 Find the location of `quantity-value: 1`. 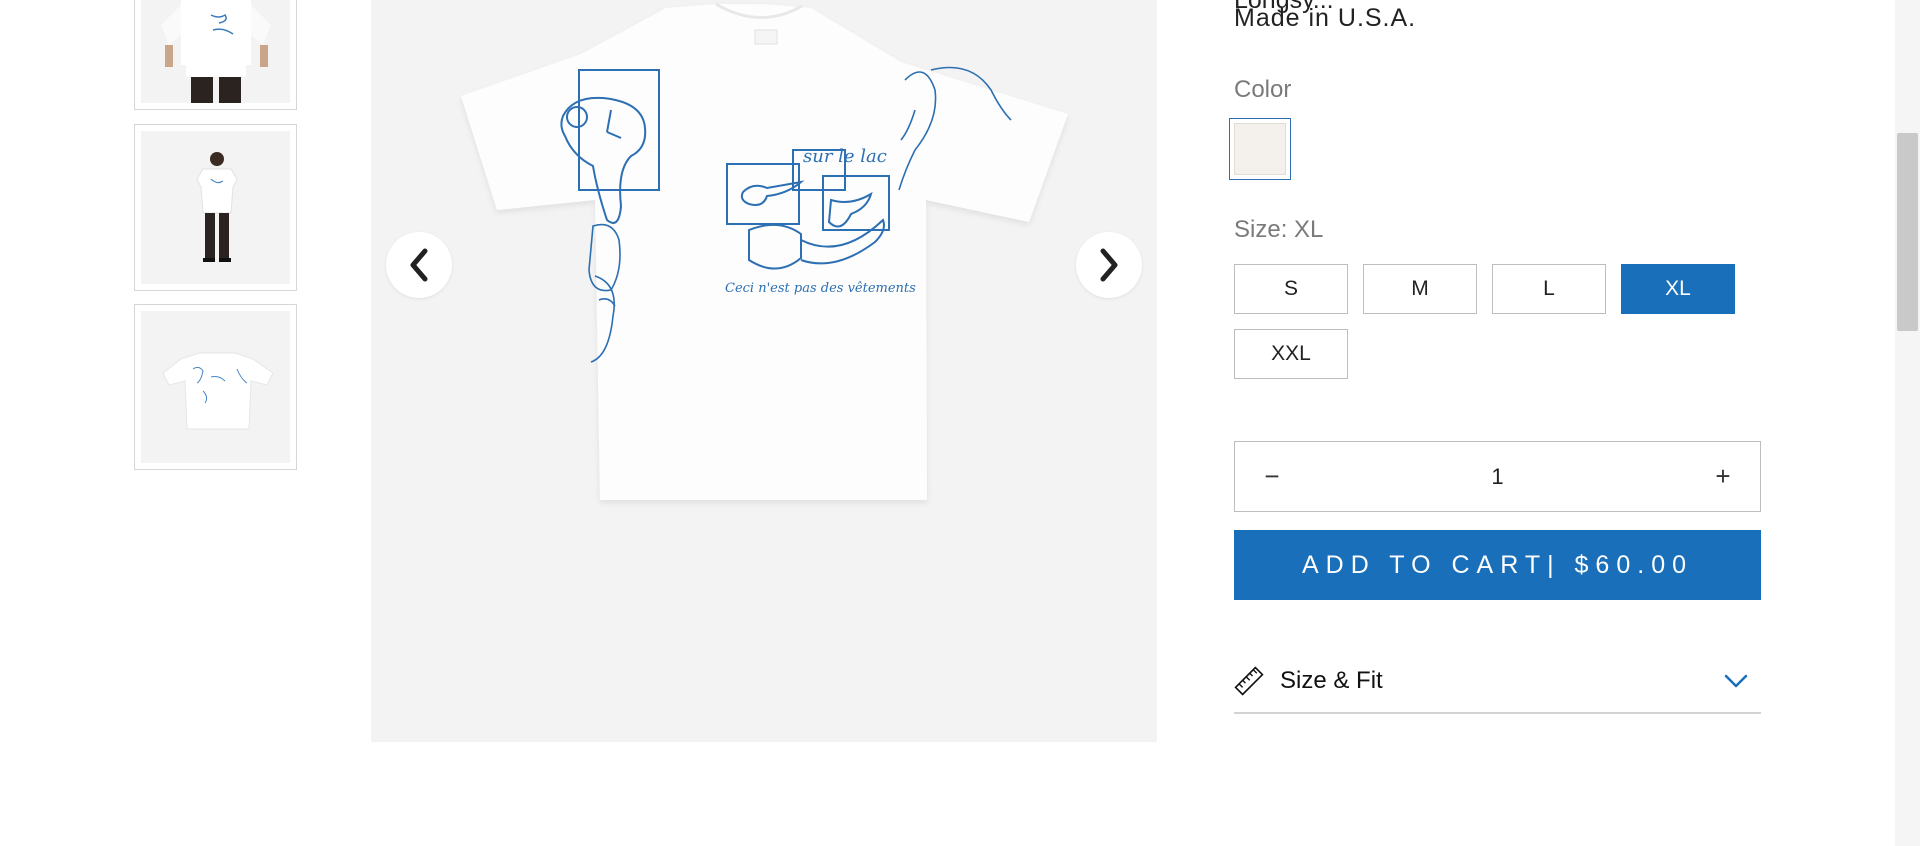

quantity-value: 1 is located at coordinates (1497, 477).